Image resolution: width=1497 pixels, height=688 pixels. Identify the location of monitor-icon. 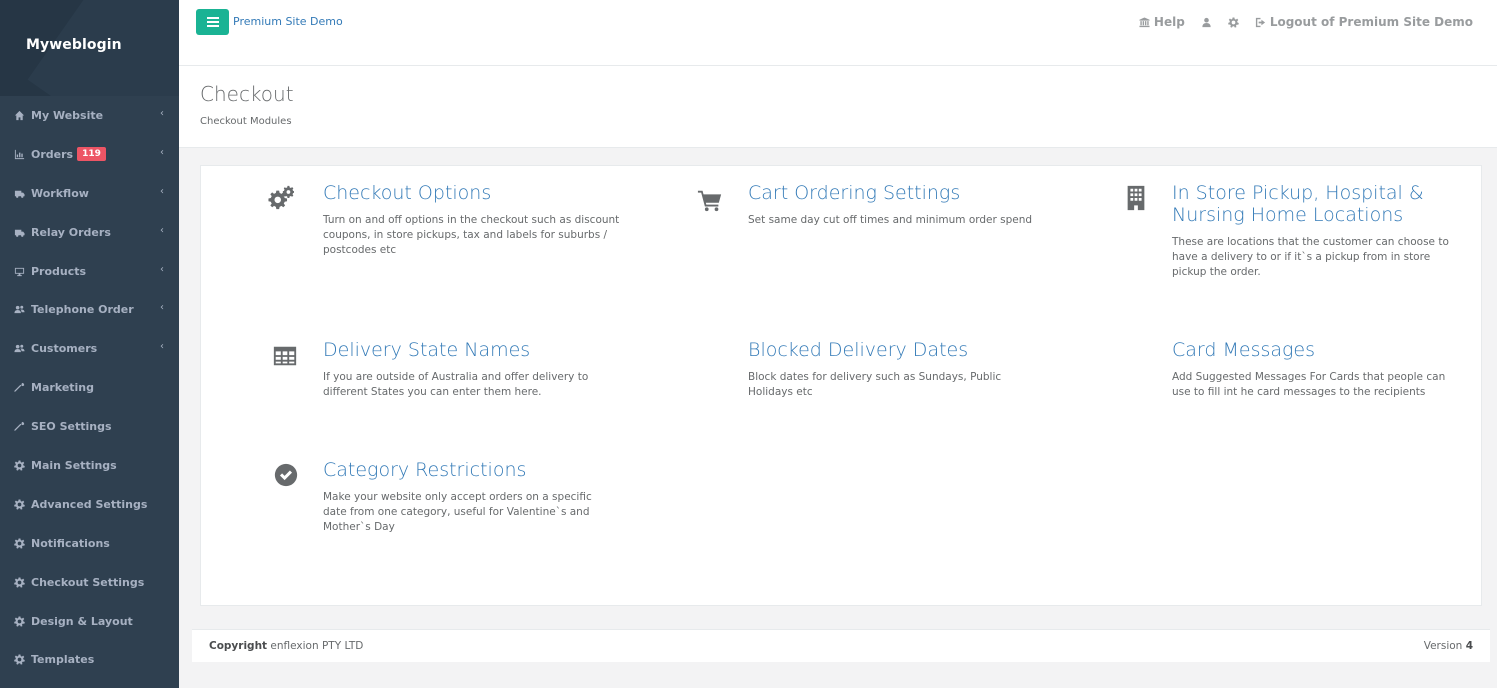
(19, 271).